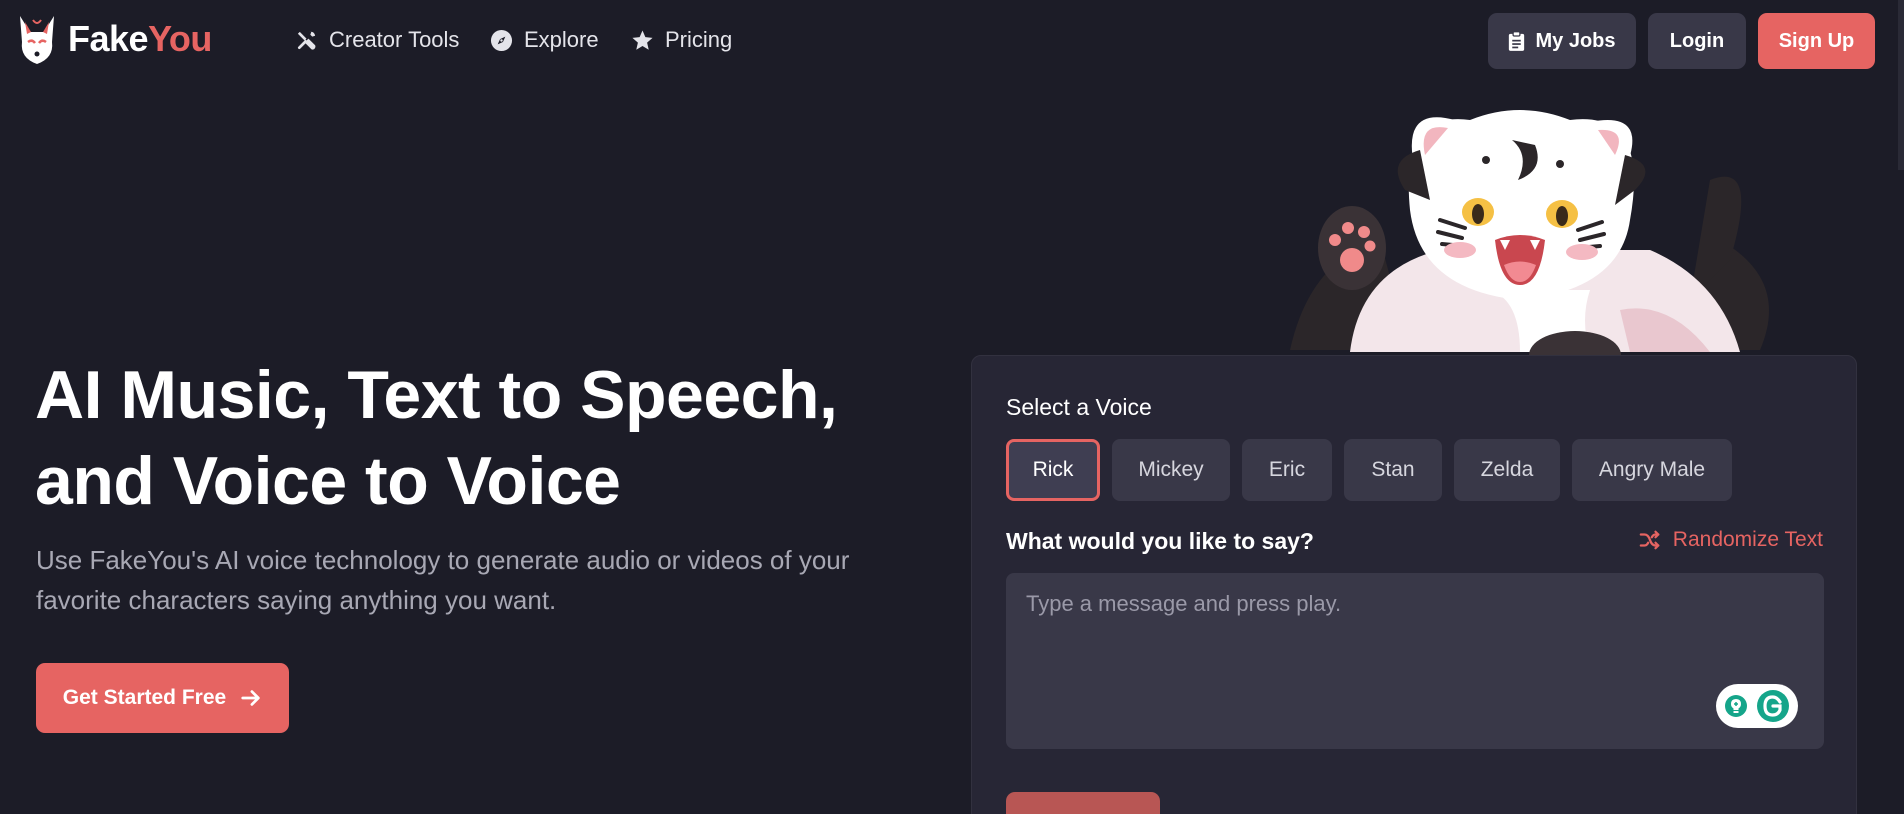  I want to click on voice-option-stan: Stan, so click(1393, 470).